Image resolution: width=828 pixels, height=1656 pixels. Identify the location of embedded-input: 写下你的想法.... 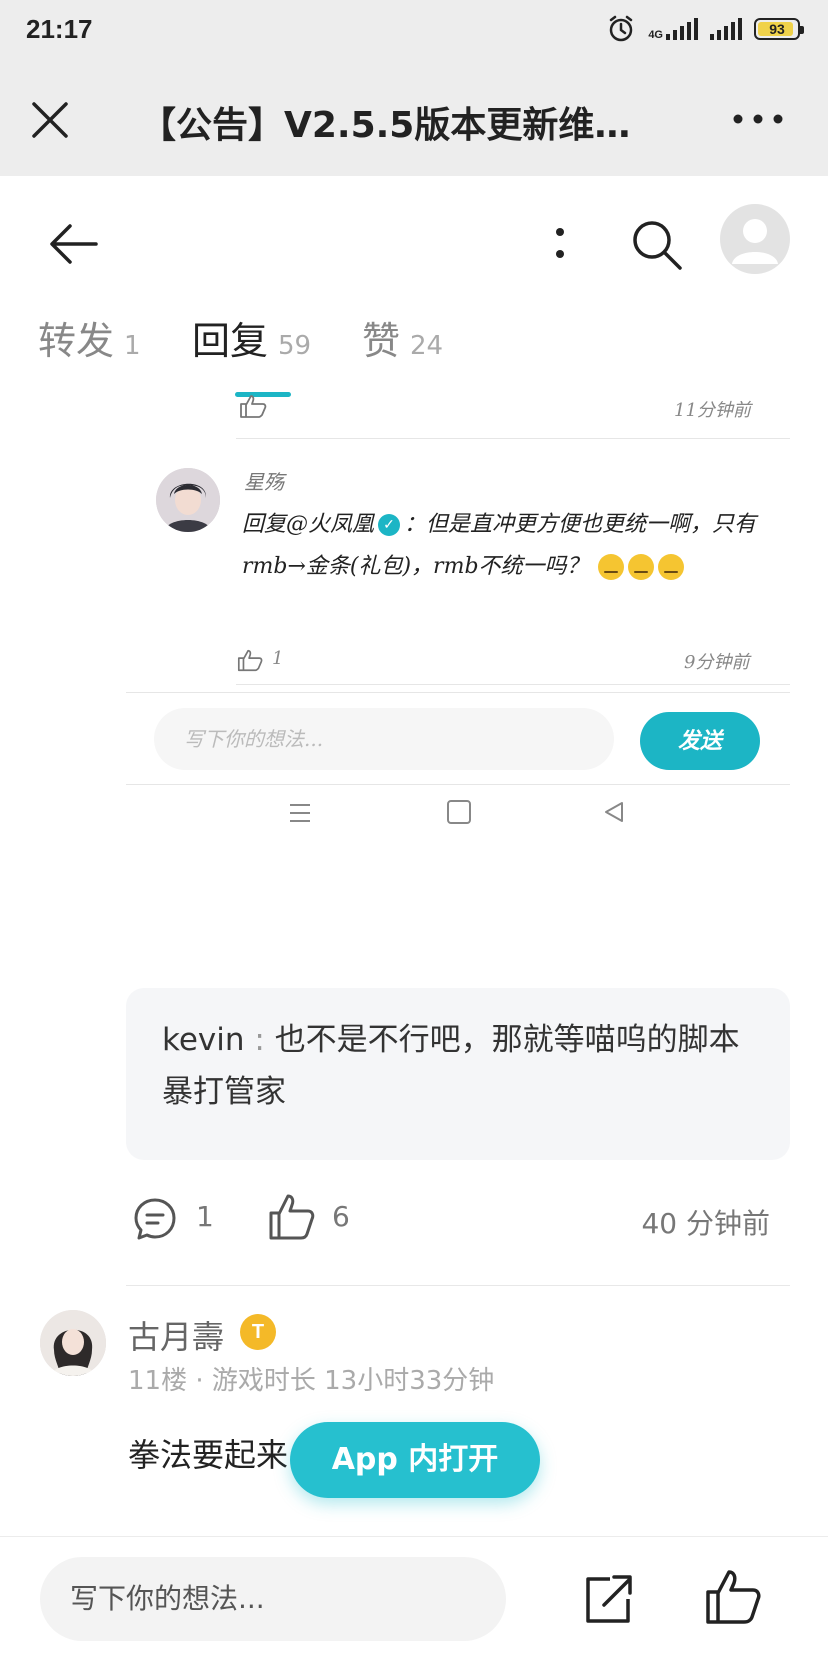
(384, 739).